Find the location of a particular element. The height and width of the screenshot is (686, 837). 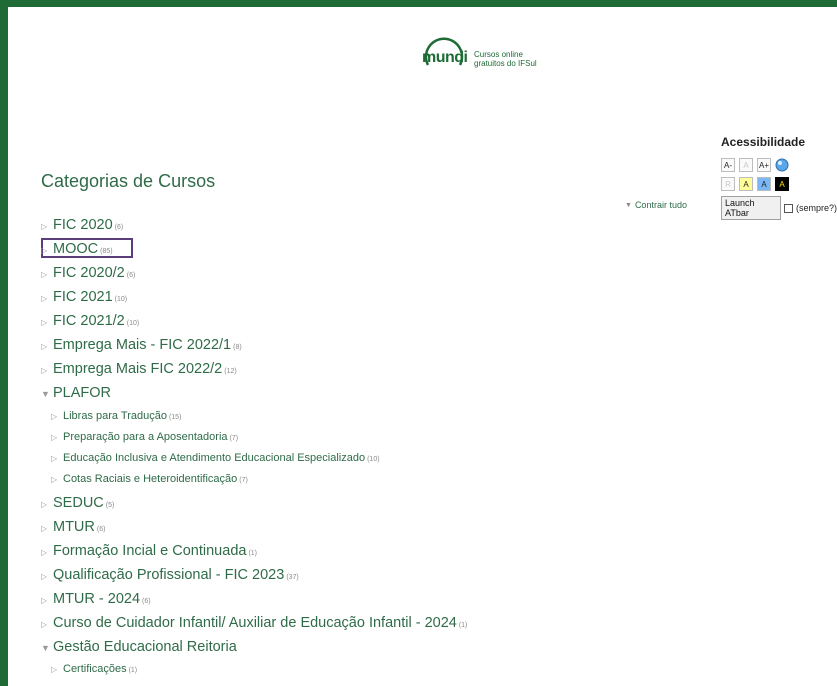

category-label: MTUR is located at coordinates (74, 527).